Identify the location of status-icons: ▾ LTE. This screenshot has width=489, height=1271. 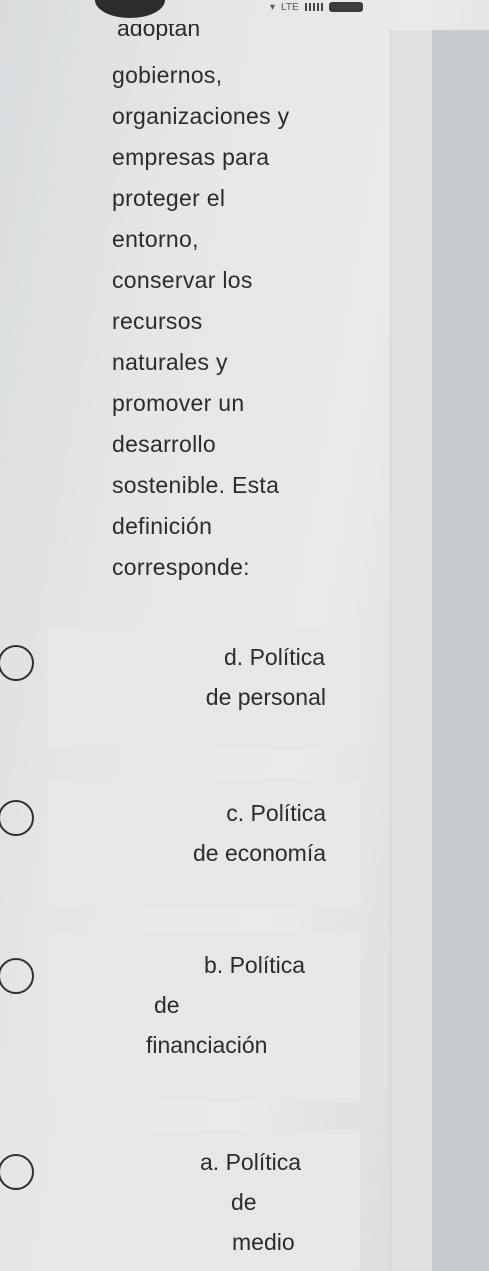
(316, 7).